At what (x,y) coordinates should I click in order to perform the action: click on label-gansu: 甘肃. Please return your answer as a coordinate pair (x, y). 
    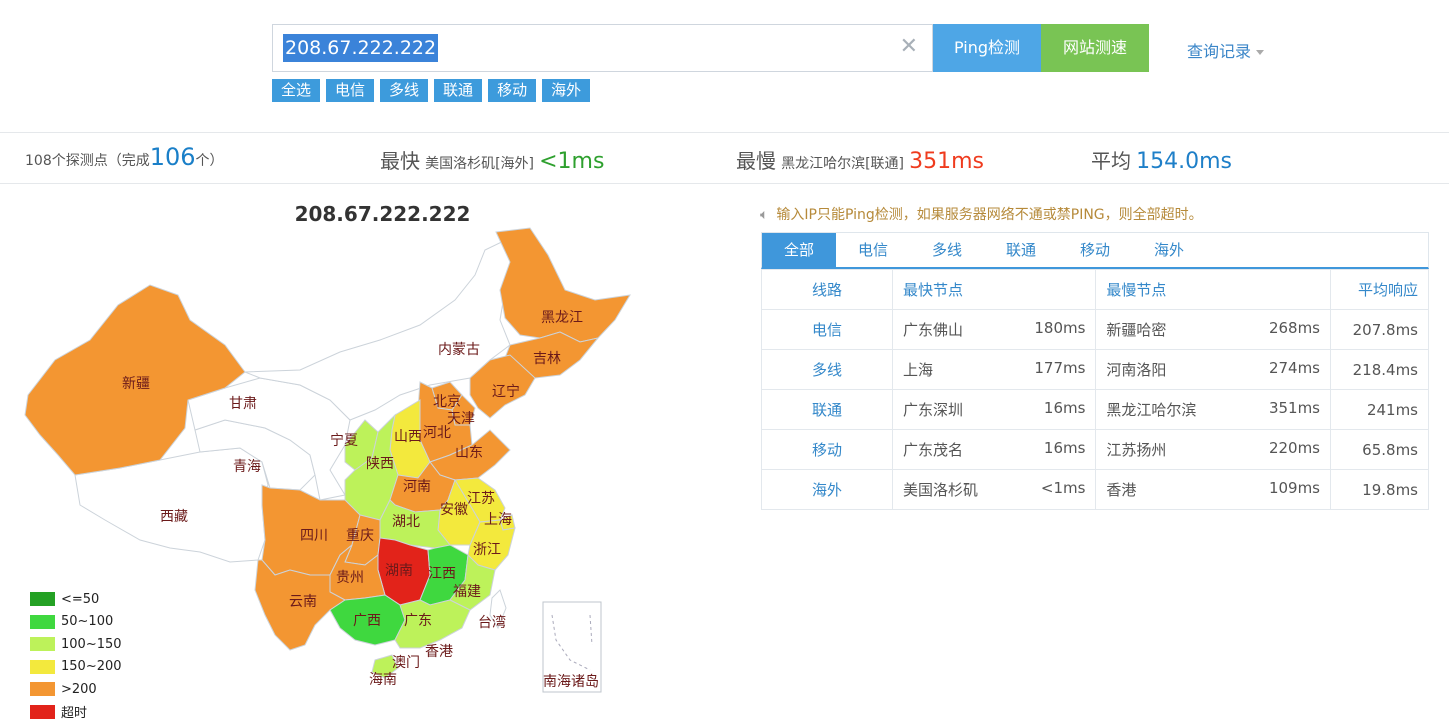
    Looking at the image, I should click on (243, 404).